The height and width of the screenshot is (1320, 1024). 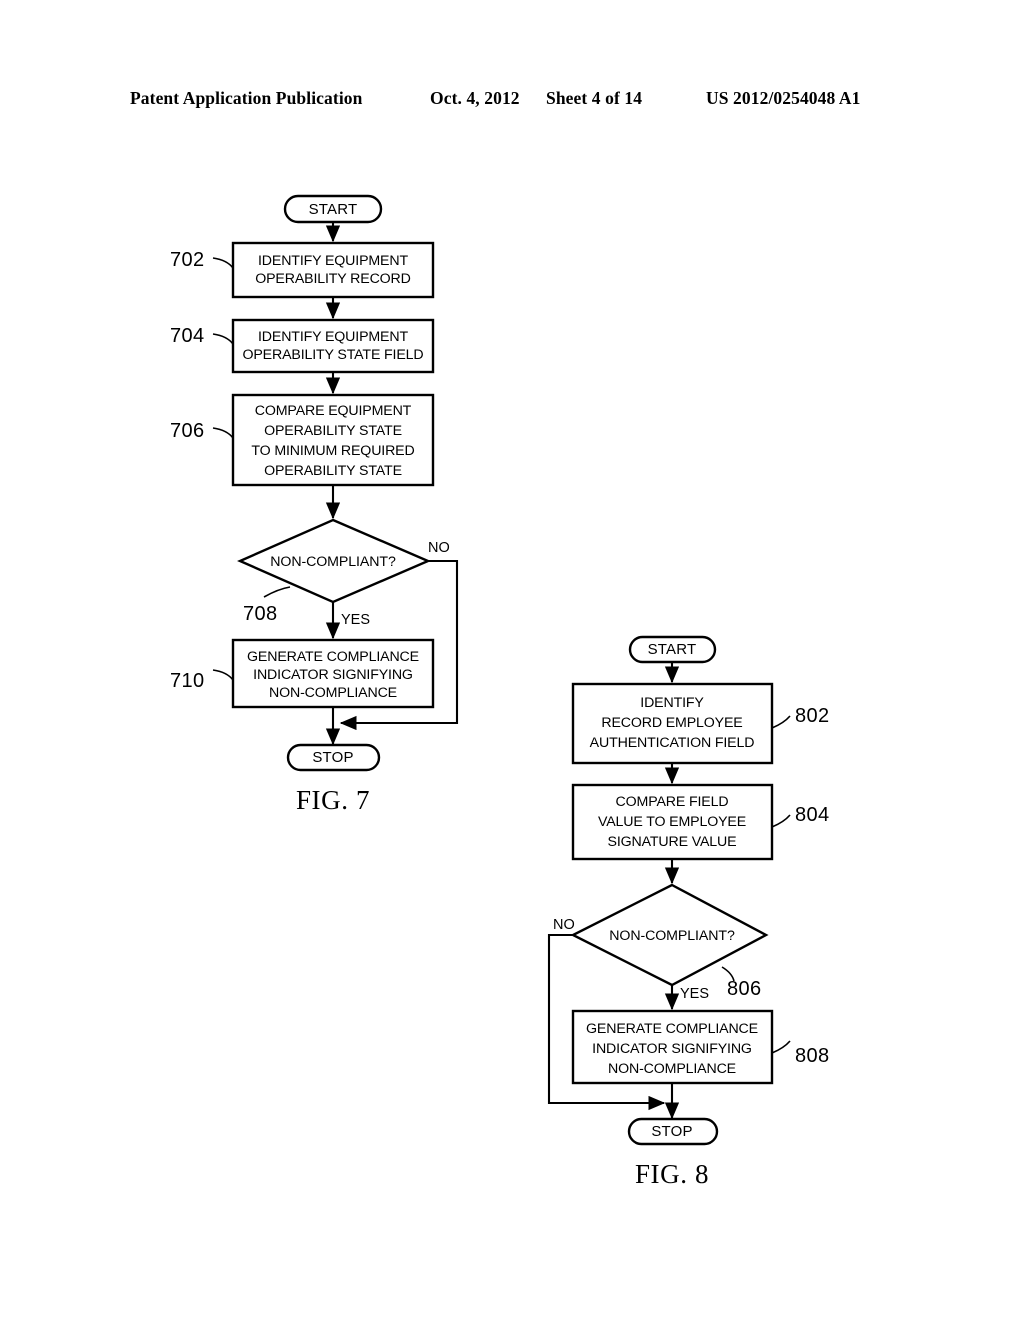 What do you see at coordinates (564, 925) in the screenshot?
I see `fig8-branch-no-label: NO` at bounding box center [564, 925].